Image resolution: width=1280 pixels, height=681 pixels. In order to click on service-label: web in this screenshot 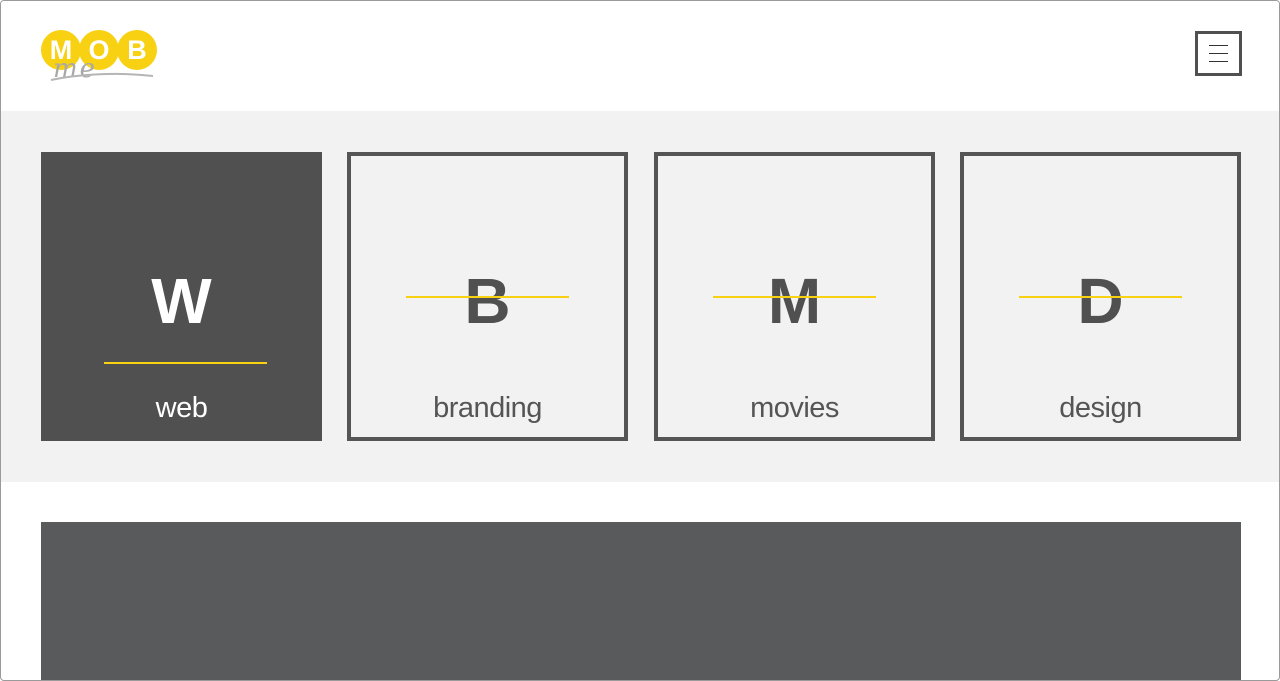, I will do `click(181, 408)`.